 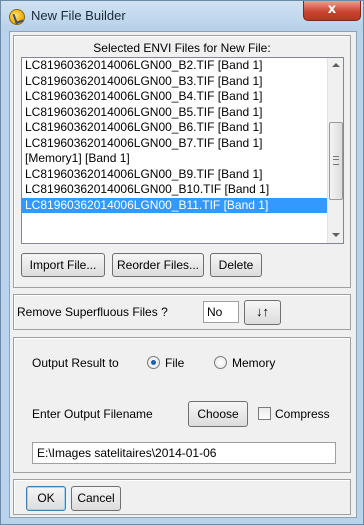 I want to click on file-list-item: LC81960362014006LGN00_B5.TIF [Band 1], so click(x=174, y=113).